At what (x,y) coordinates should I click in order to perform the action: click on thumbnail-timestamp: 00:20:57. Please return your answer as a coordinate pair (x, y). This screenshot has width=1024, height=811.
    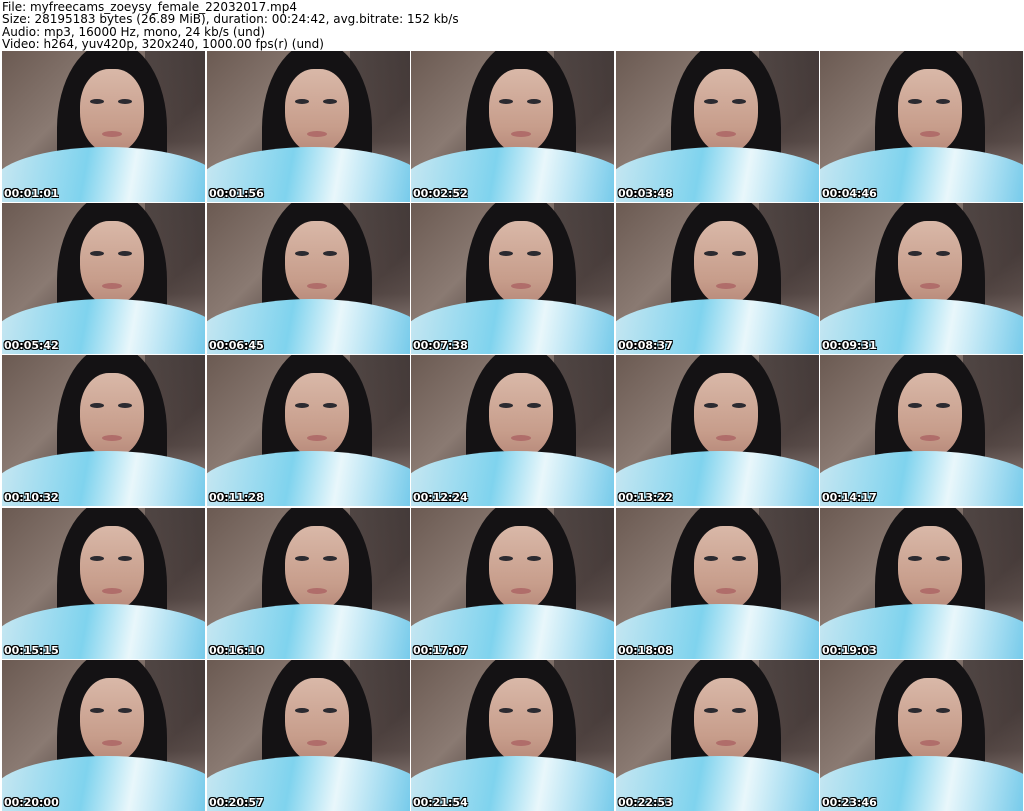
    Looking at the image, I should click on (236, 802).